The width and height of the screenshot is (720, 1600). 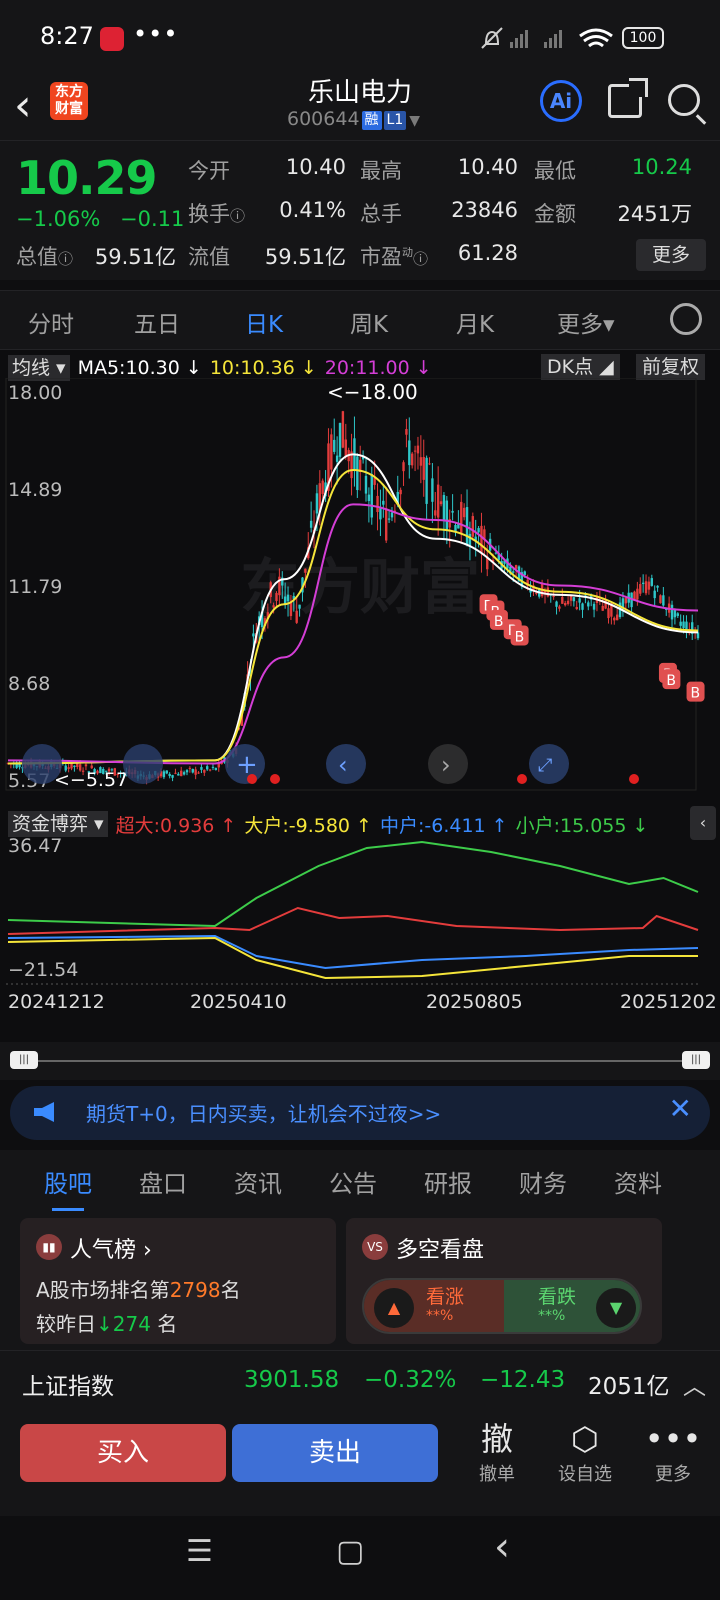 What do you see at coordinates (264, 329) in the screenshot?
I see `tab-daily-k: 日K` at bounding box center [264, 329].